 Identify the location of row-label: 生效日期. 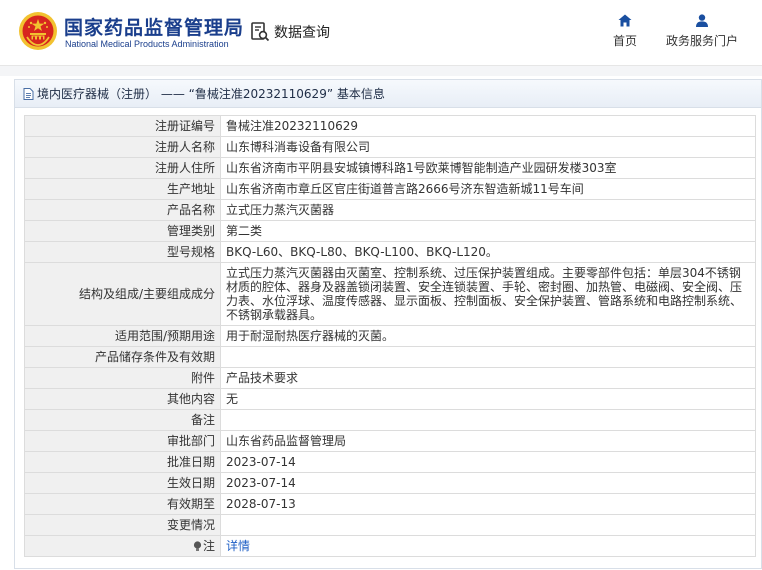
(122, 483).